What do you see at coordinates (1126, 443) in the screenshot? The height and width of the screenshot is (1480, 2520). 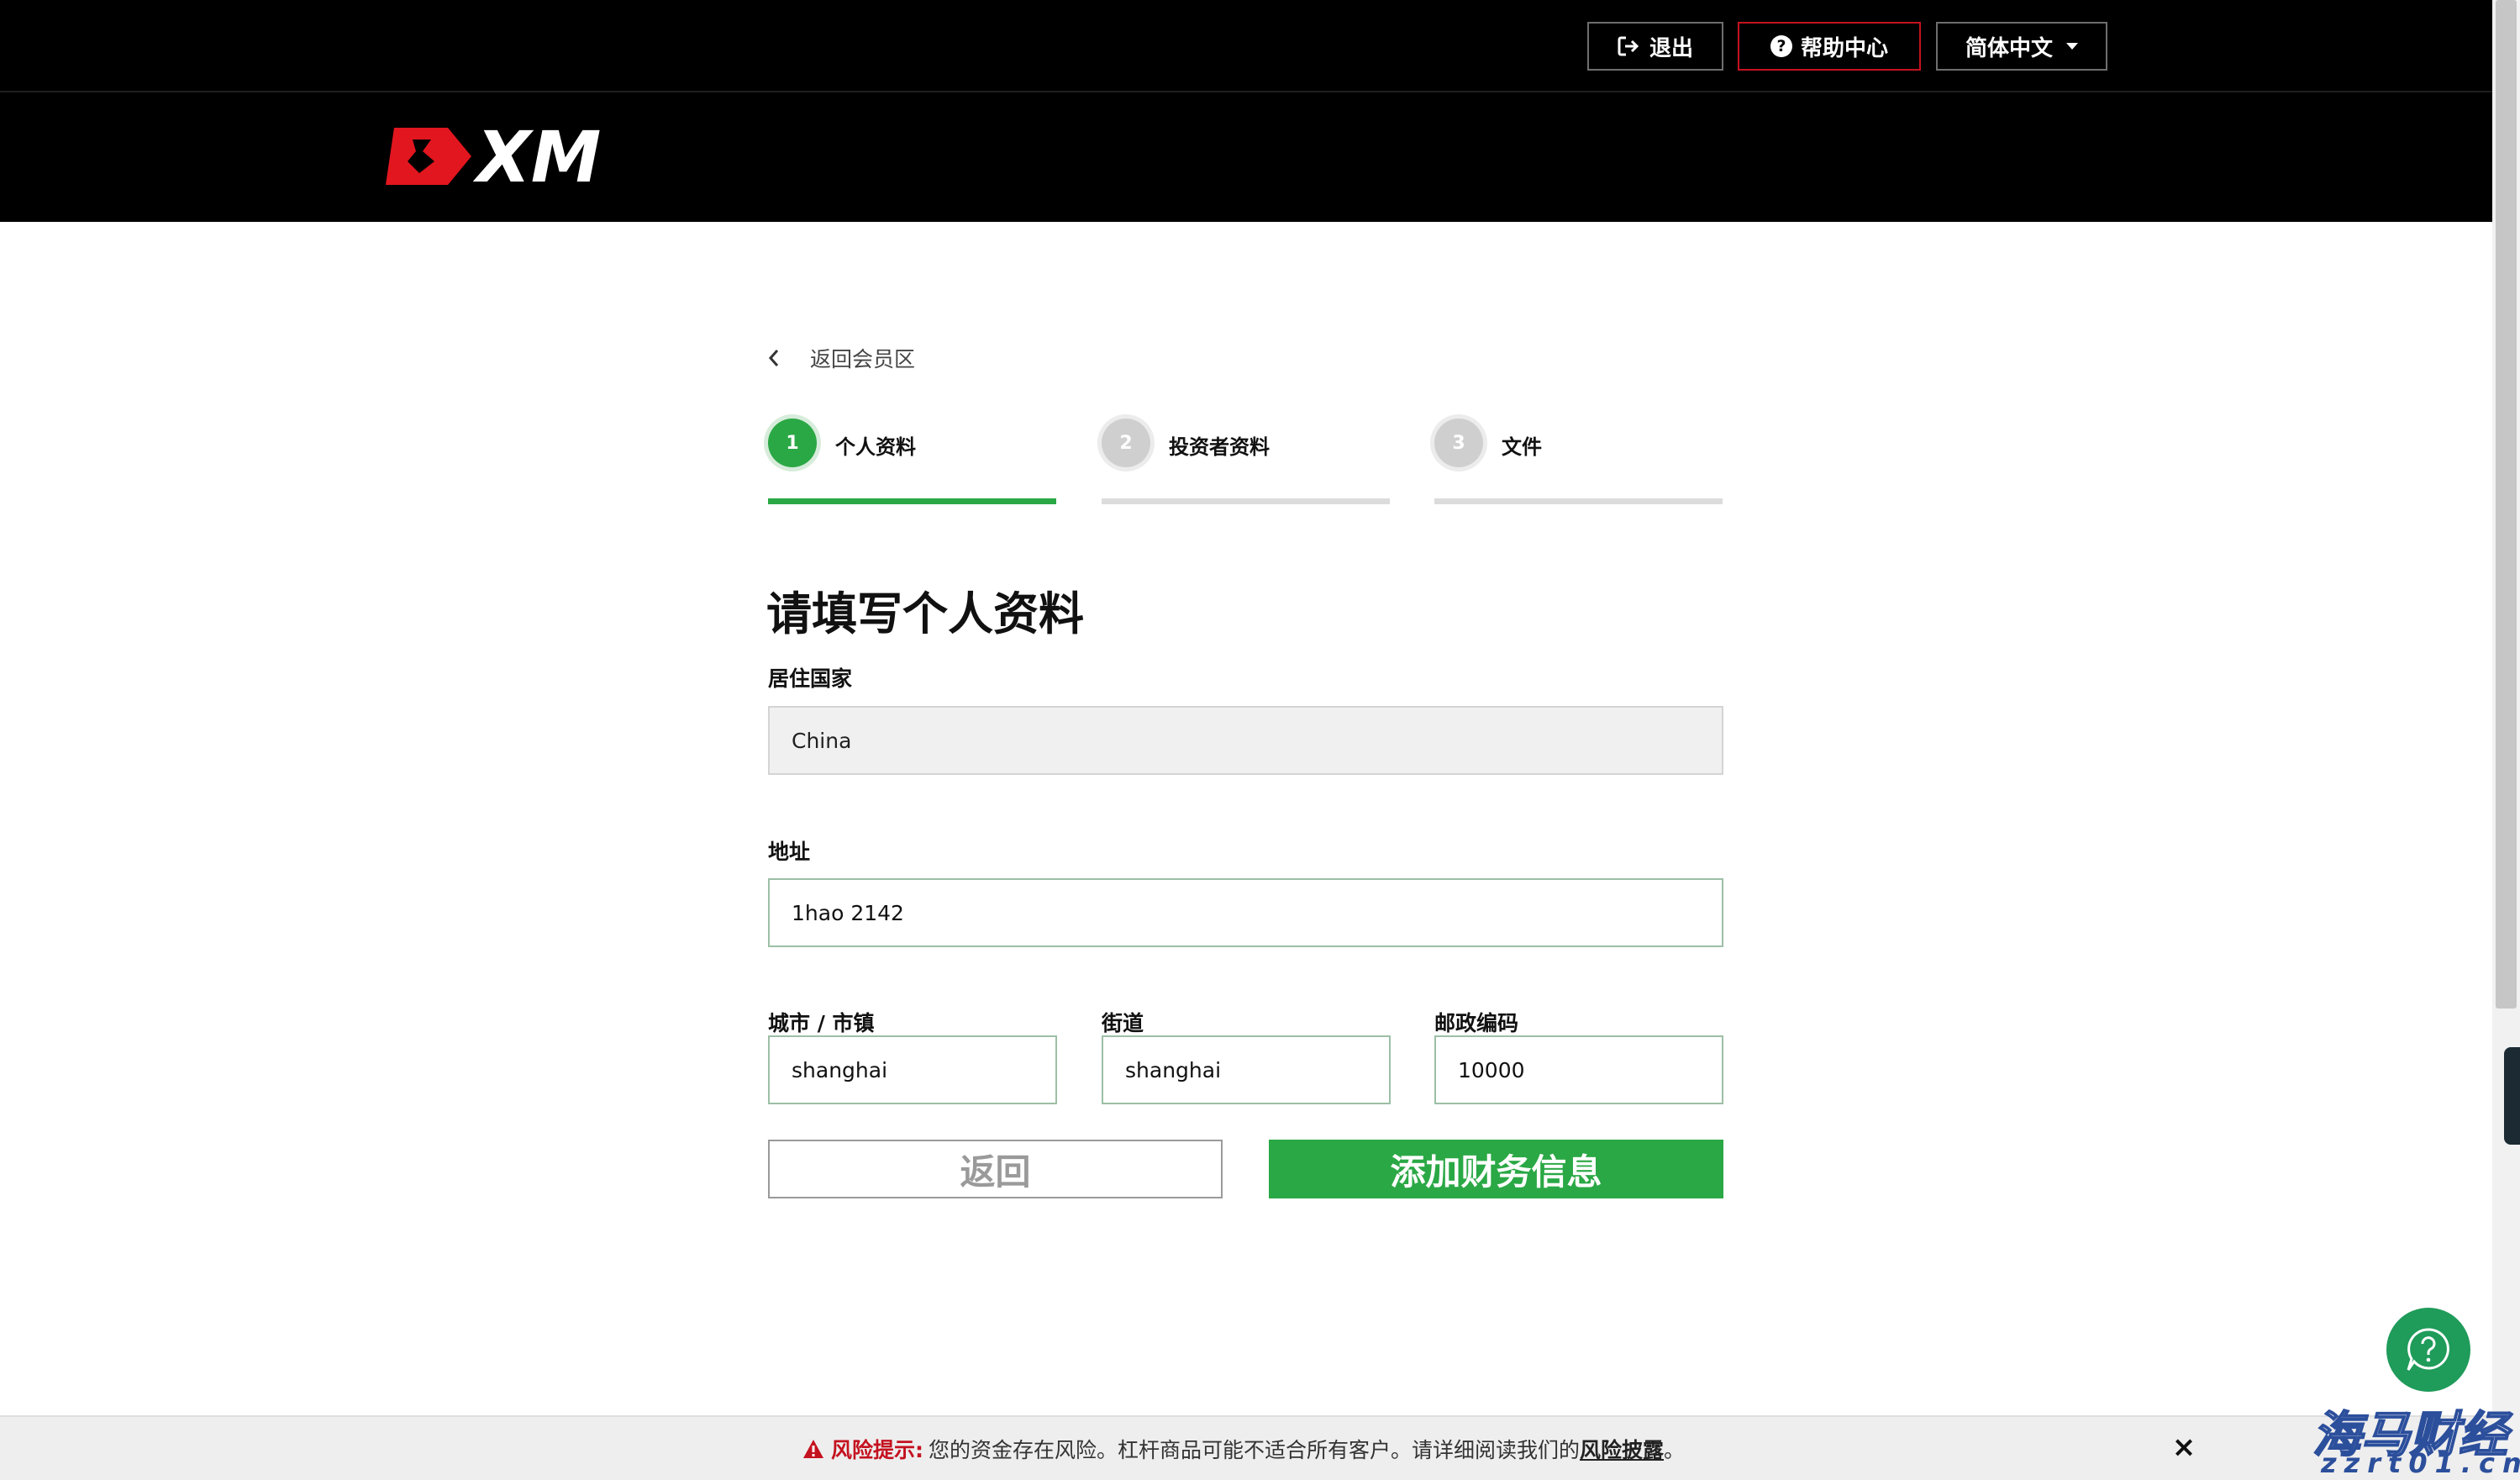 I see `step-number: 2` at bounding box center [1126, 443].